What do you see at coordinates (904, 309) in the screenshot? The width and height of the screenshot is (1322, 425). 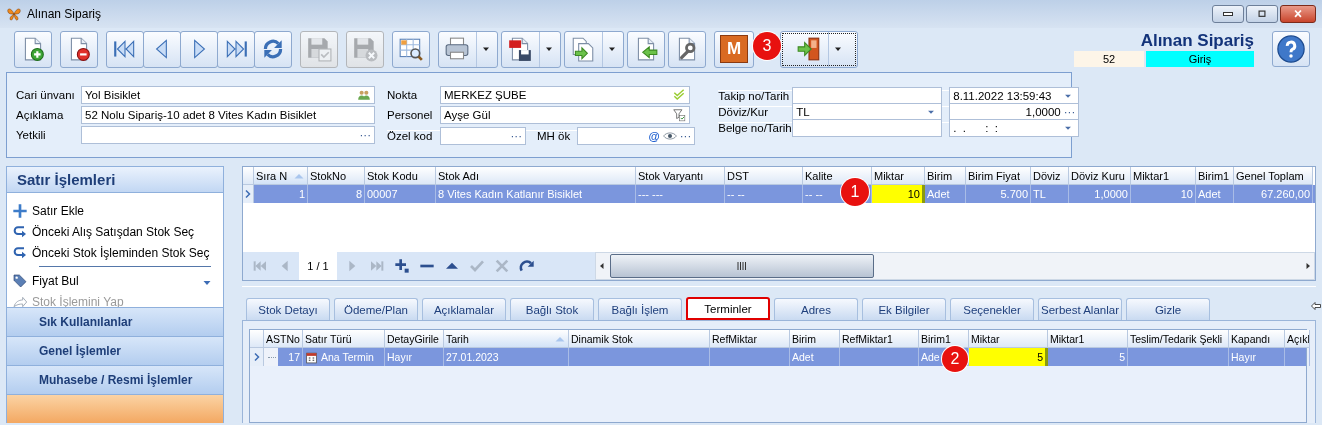 I see `tab: Ek Bilgiler` at bounding box center [904, 309].